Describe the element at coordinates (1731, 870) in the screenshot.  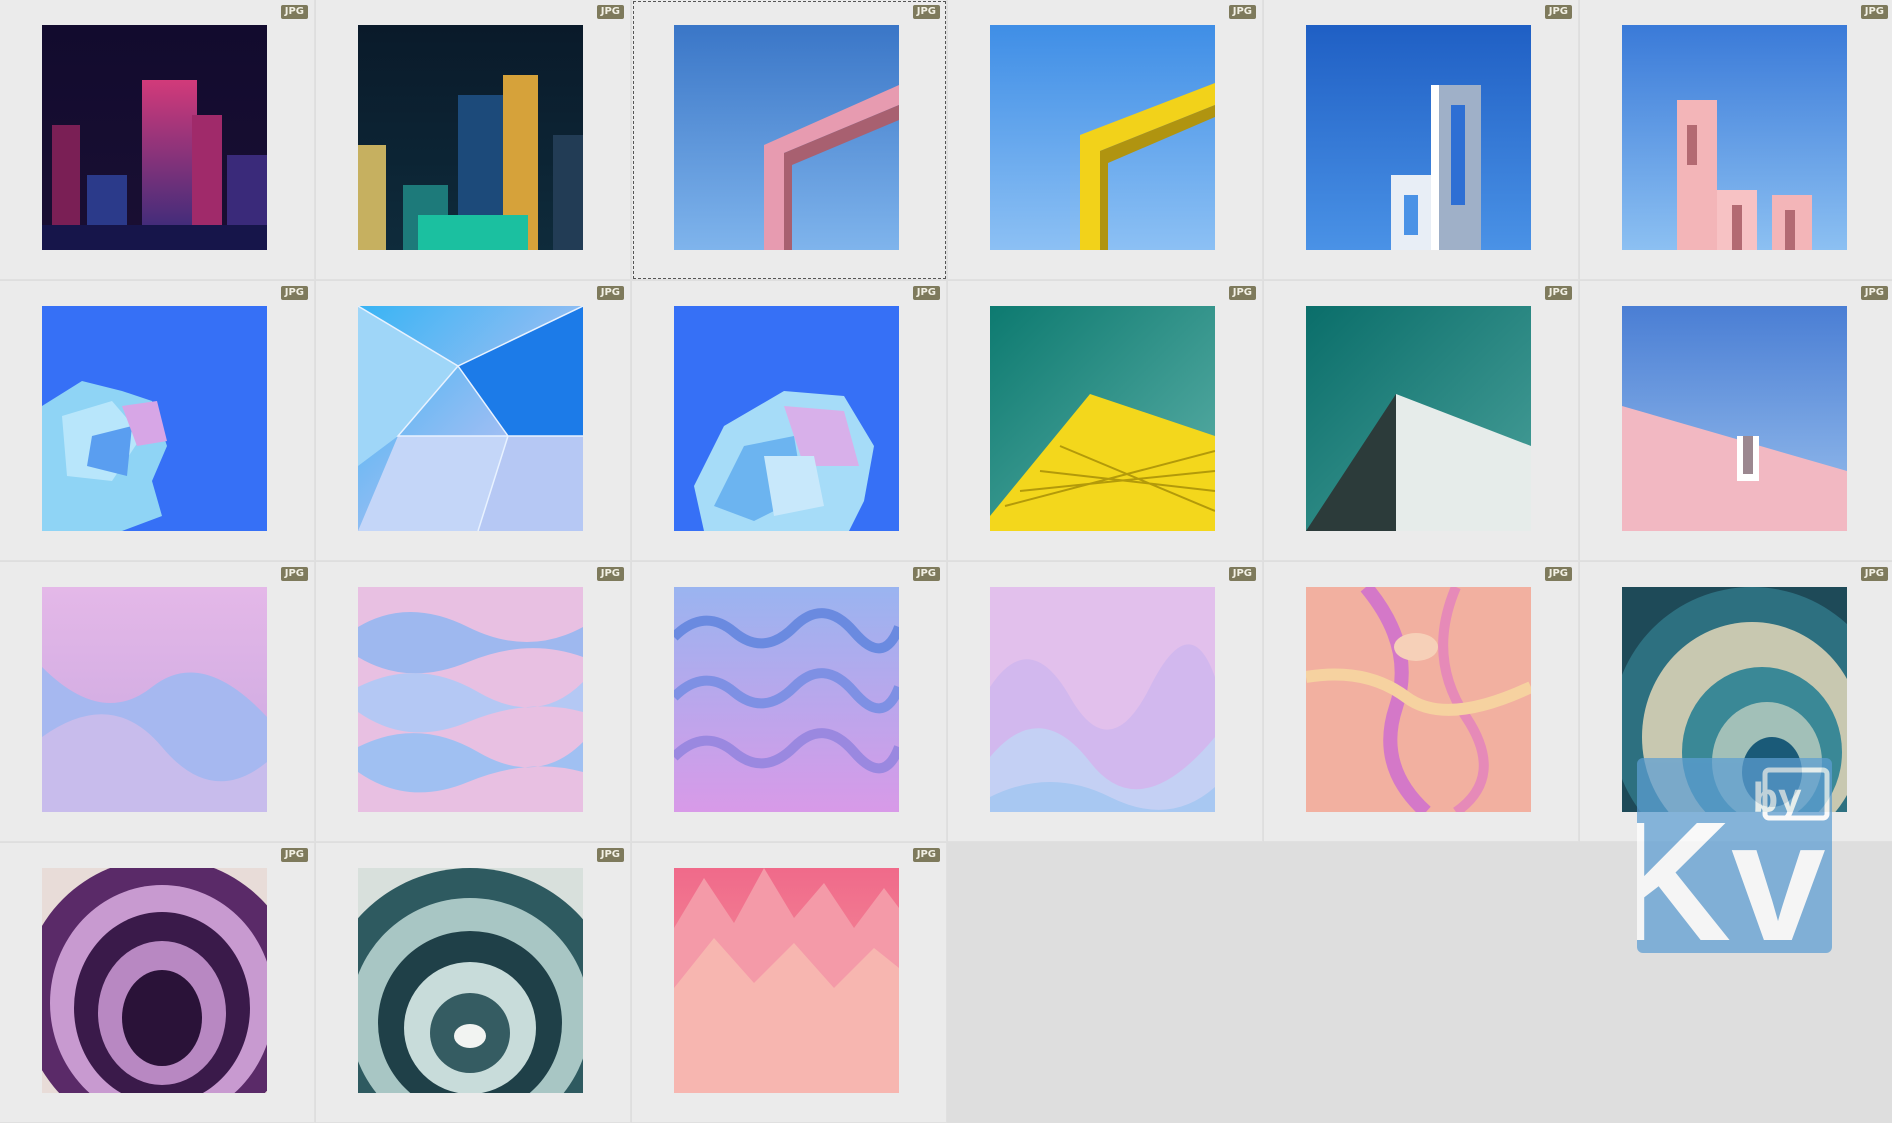
I see `svg-text: Kv` at that location.